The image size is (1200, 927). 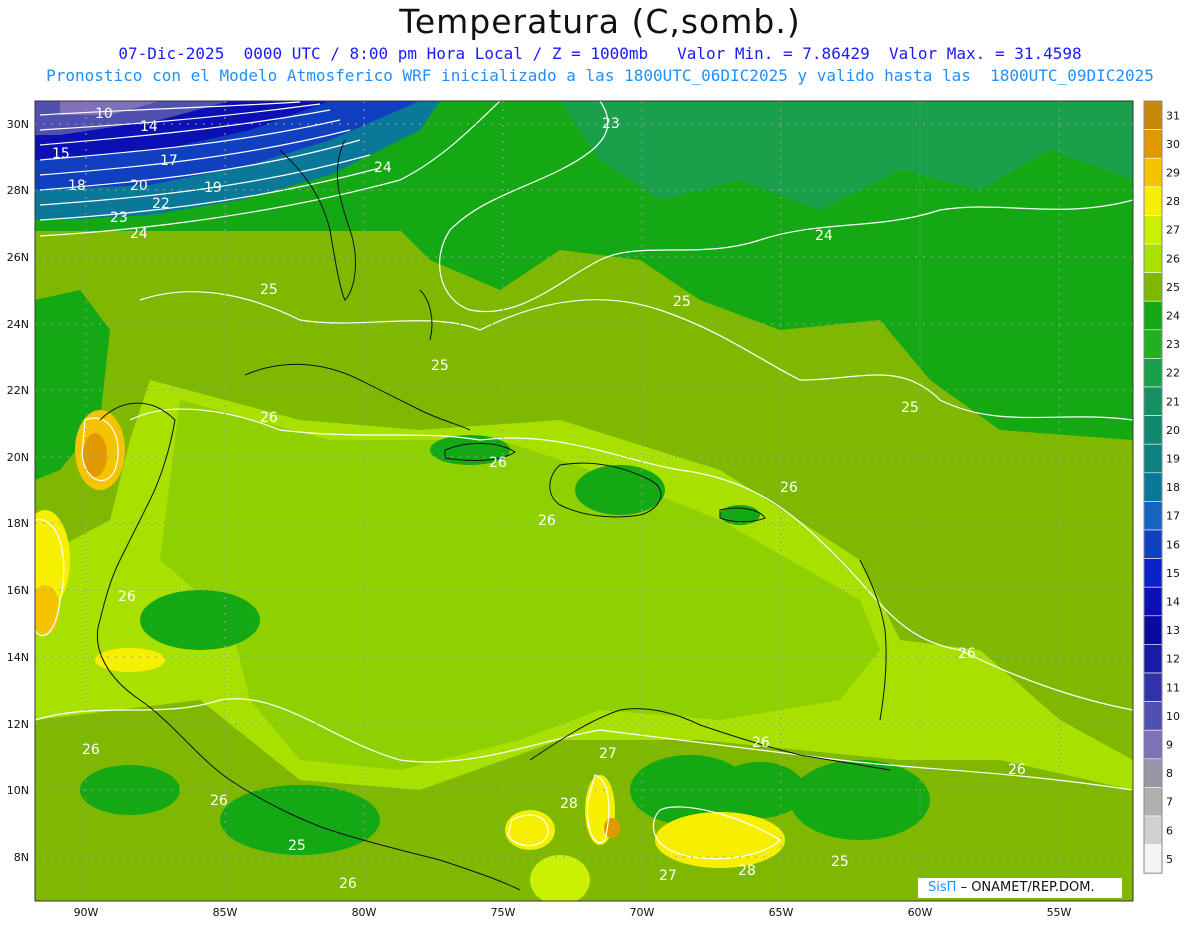 What do you see at coordinates (1173, 230) in the screenshot?
I see `colorbar-label: 27` at bounding box center [1173, 230].